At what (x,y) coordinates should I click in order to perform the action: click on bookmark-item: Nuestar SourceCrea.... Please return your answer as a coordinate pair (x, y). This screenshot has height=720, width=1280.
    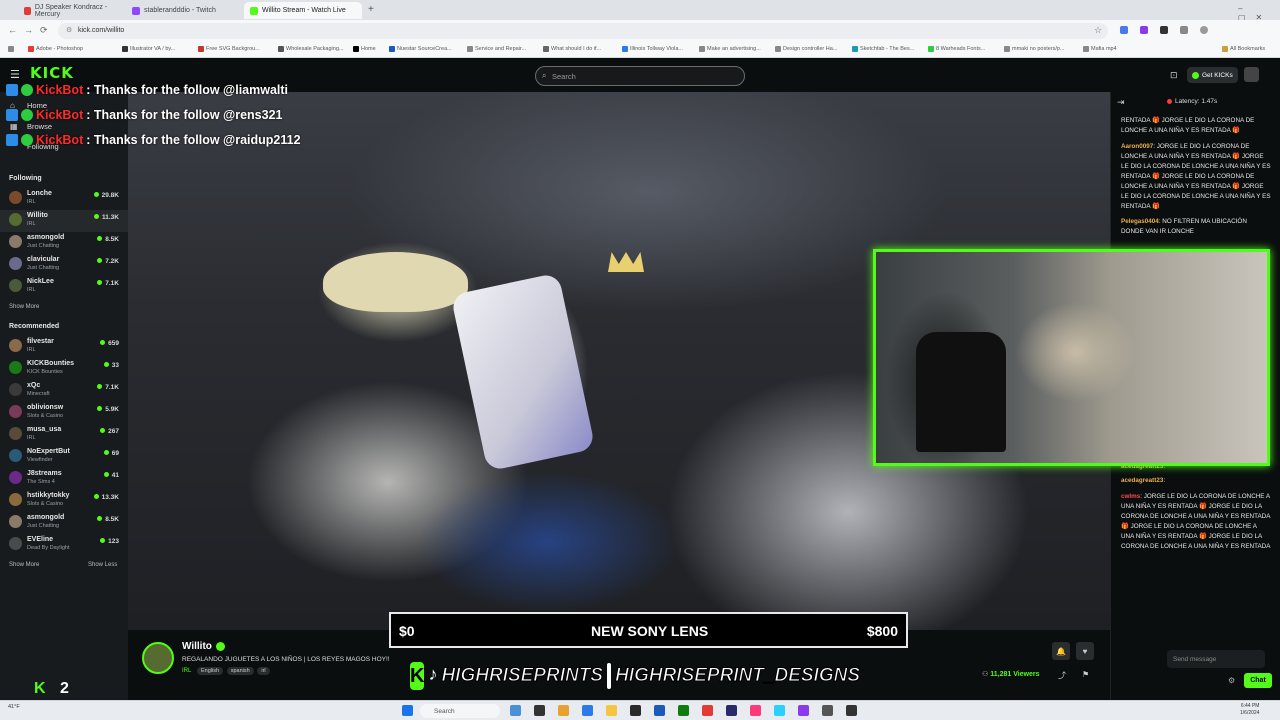
    Looking at the image, I should click on (420, 49).